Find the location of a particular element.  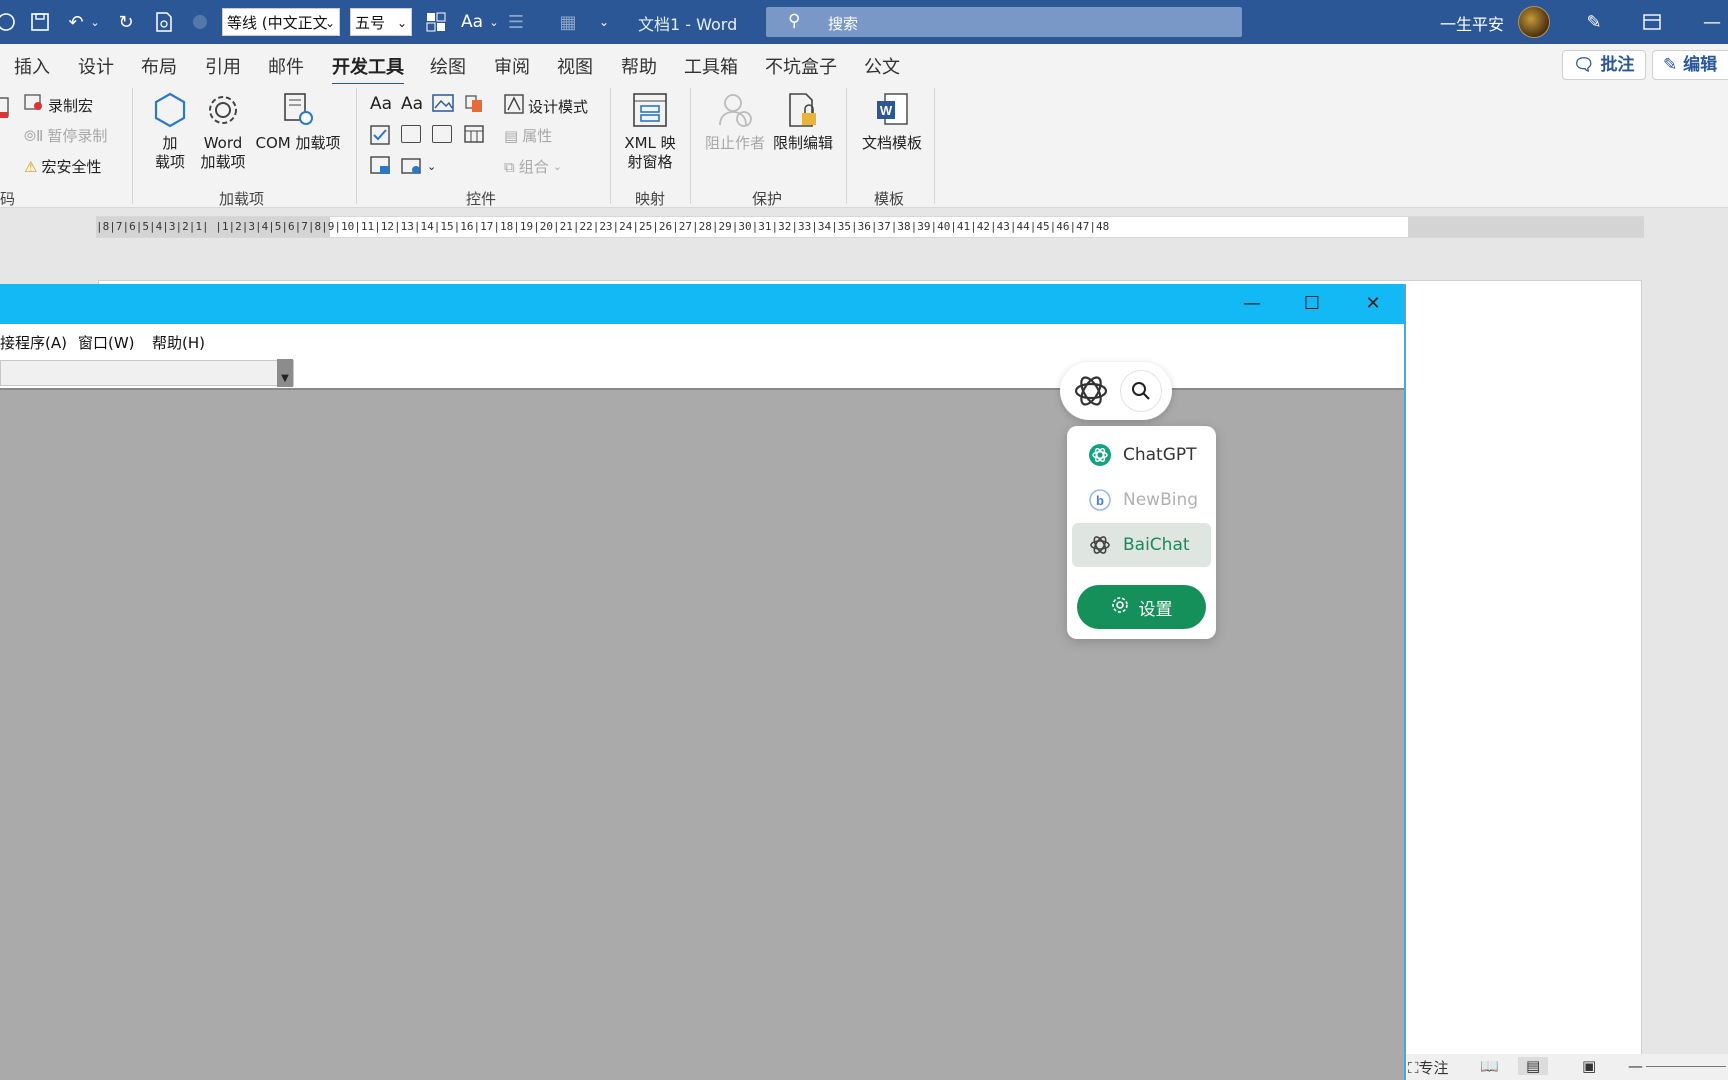

dropdown-list-control-icon is located at coordinates (442, 134).